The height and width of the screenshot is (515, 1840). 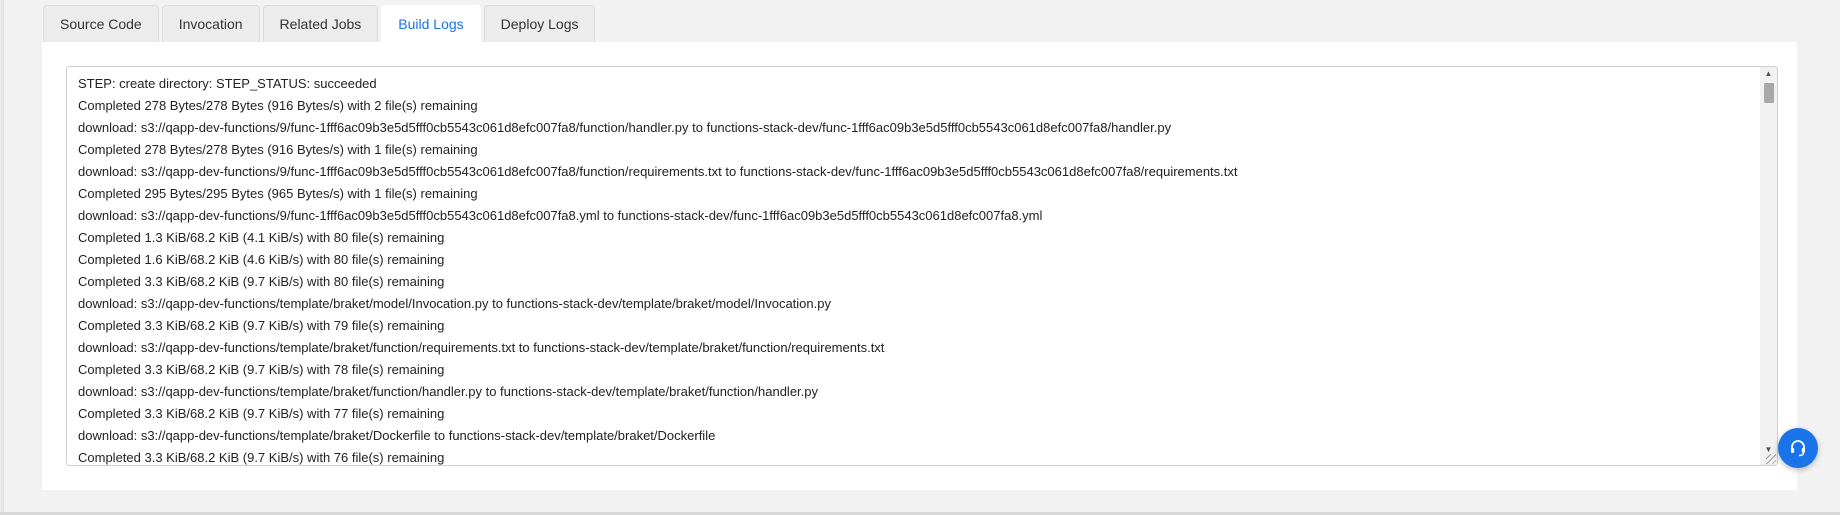 What do you see at coordinates (539, 23) in the screenshot?
I see `tab-deploy-logs: Deploy Logs` at bounding box center [539, 23].